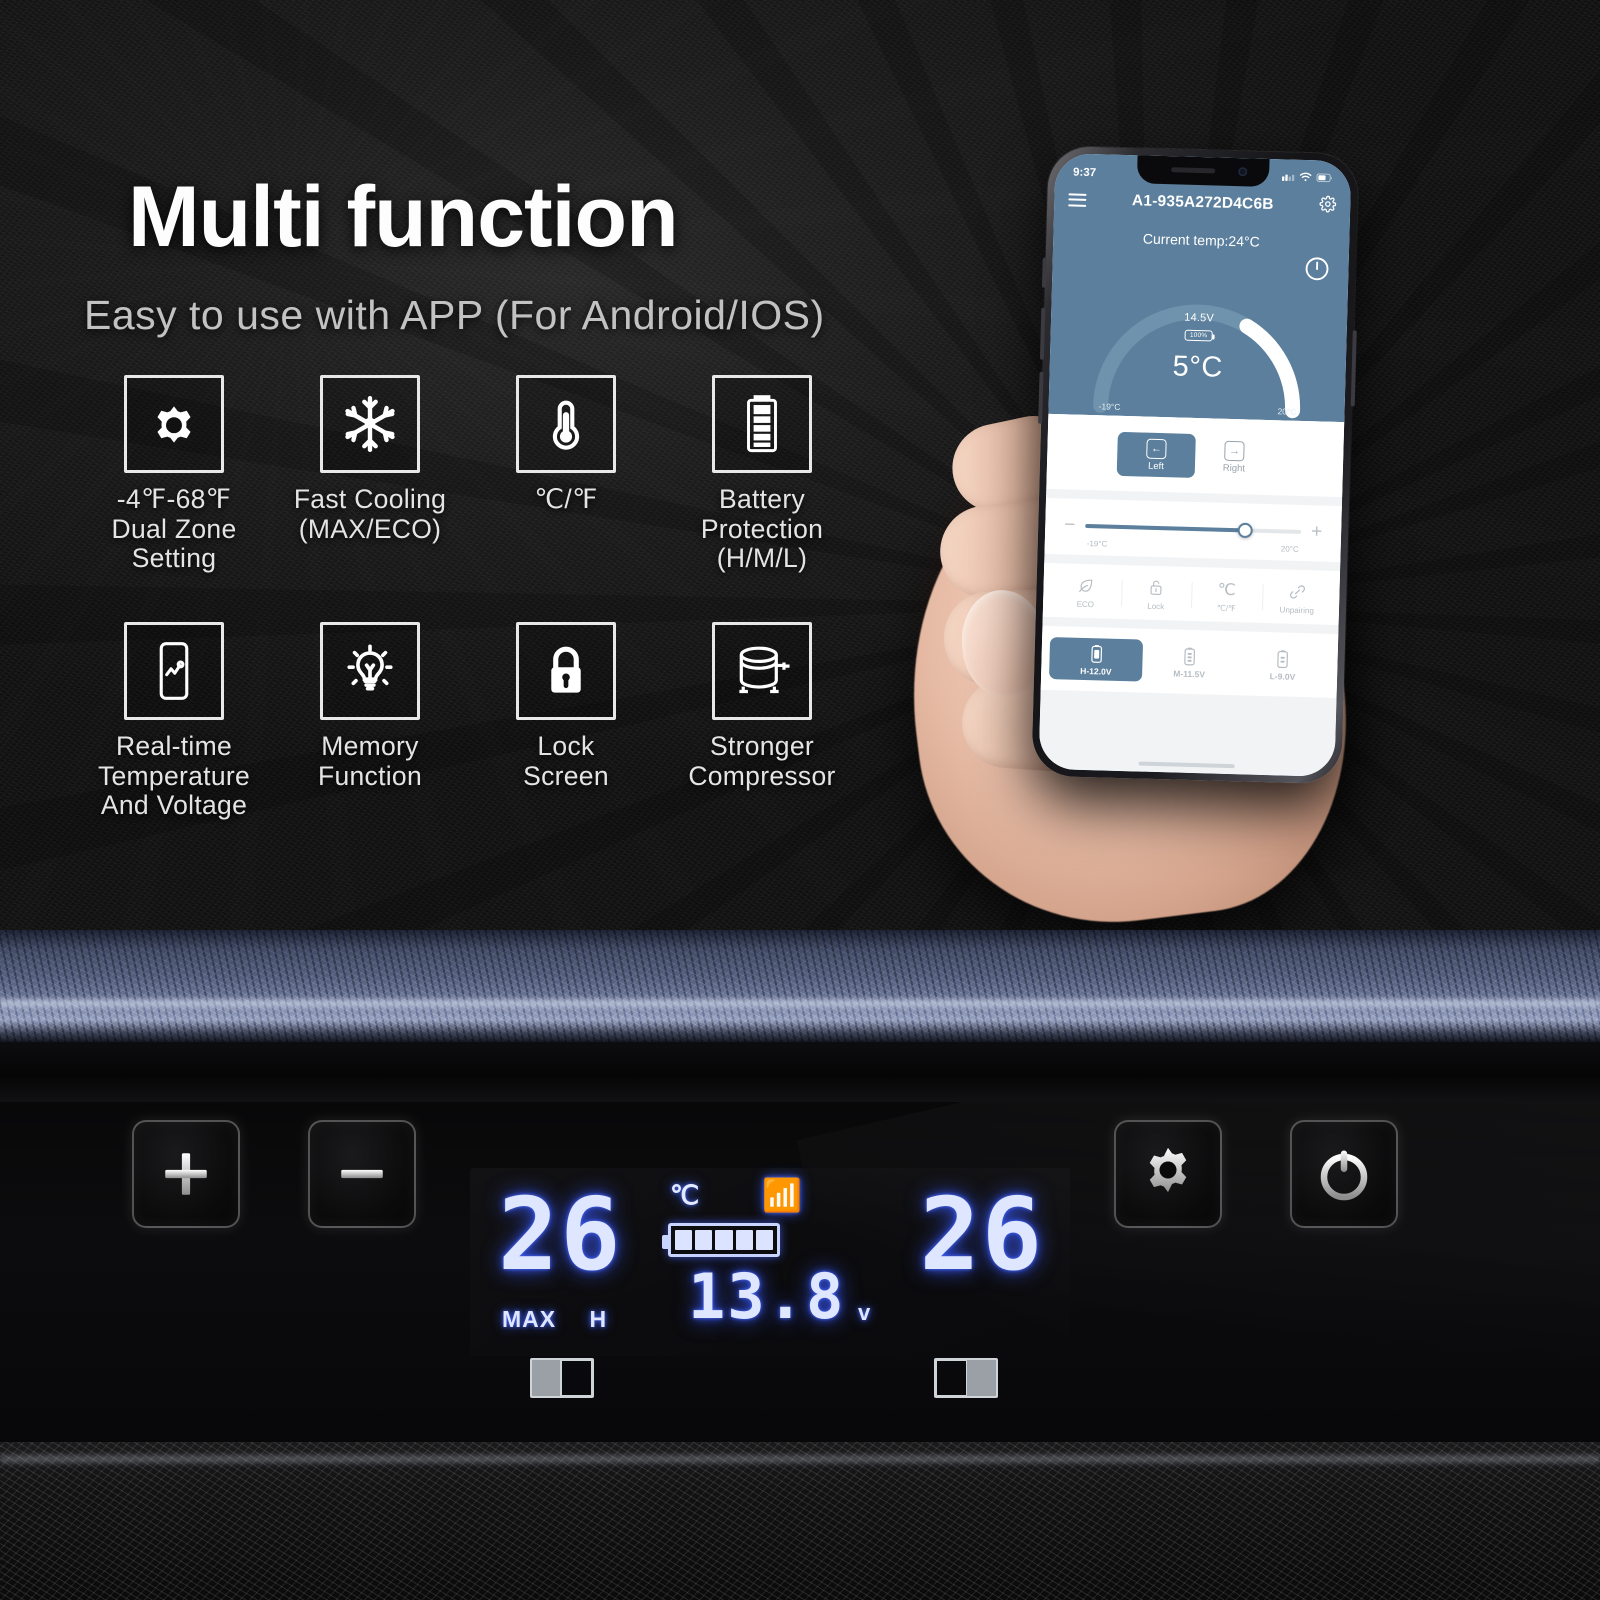 The image size is (1600, 1600). What do you see at coordinates (186, 1174) in the screenshot?
I see `plus-button` at bounding box center [186, 1174].